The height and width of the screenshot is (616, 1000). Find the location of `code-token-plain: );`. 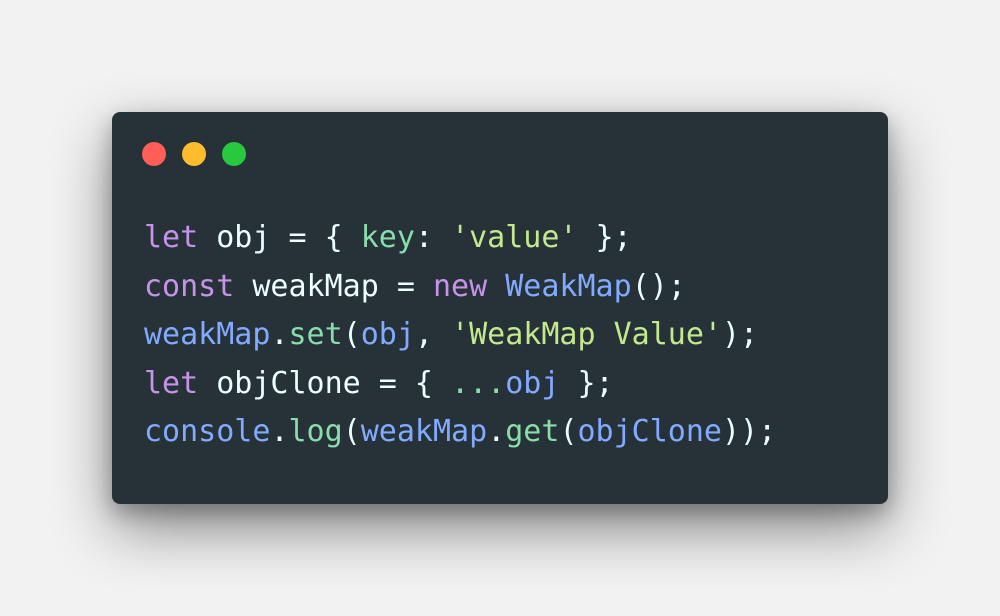

code-token-plain: ); is located at coordinates (740, 334).